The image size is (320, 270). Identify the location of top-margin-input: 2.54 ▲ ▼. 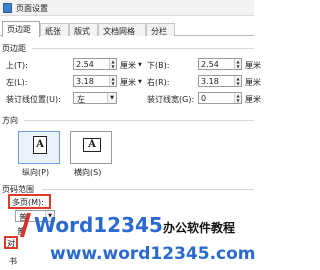
(95, 64).